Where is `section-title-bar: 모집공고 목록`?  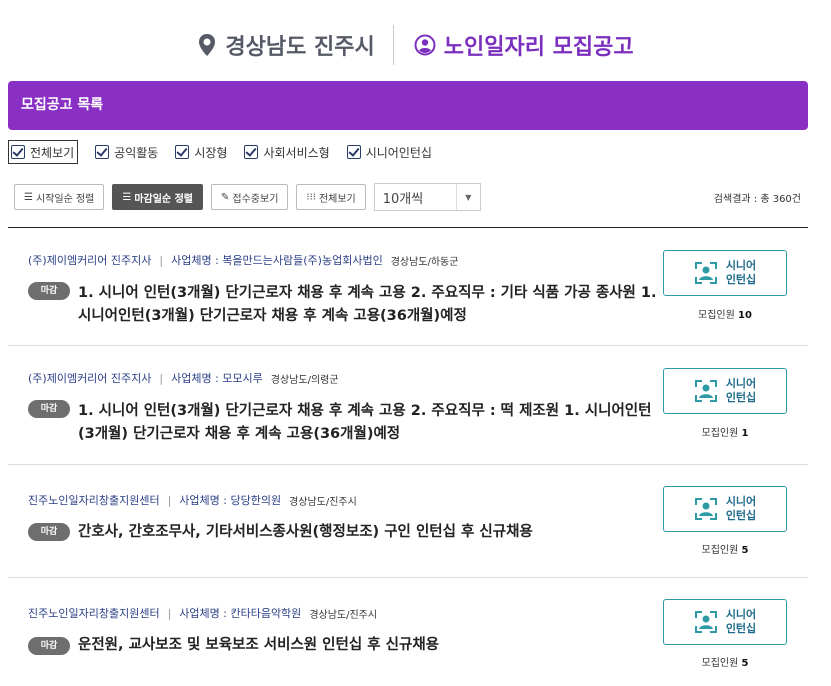 section-title-bar: 모집공고 목록 is located at coordinates (408, 105).